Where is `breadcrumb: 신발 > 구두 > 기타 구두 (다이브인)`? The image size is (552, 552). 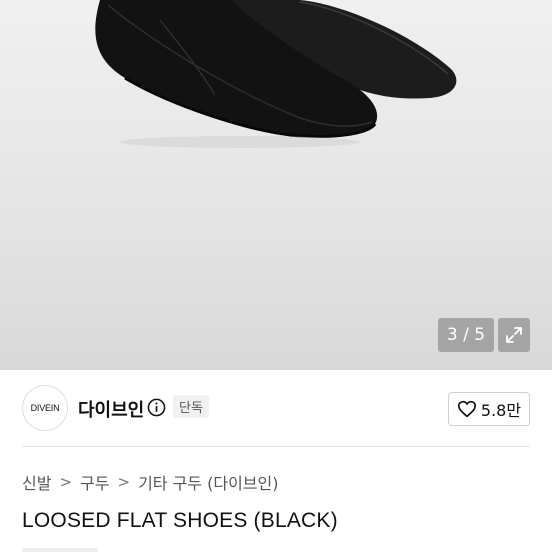 breadcrumb: 신발 > 구두 > 기타 구두 (다이브인) is located at coordinates (150, 482).